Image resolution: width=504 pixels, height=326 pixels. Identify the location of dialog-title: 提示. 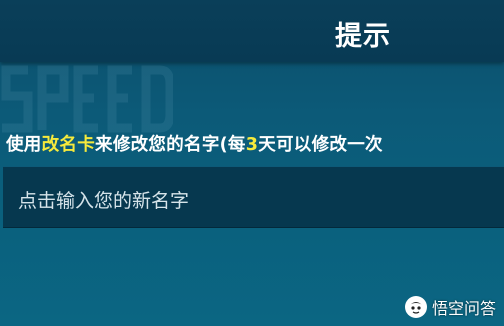
(363, 36).